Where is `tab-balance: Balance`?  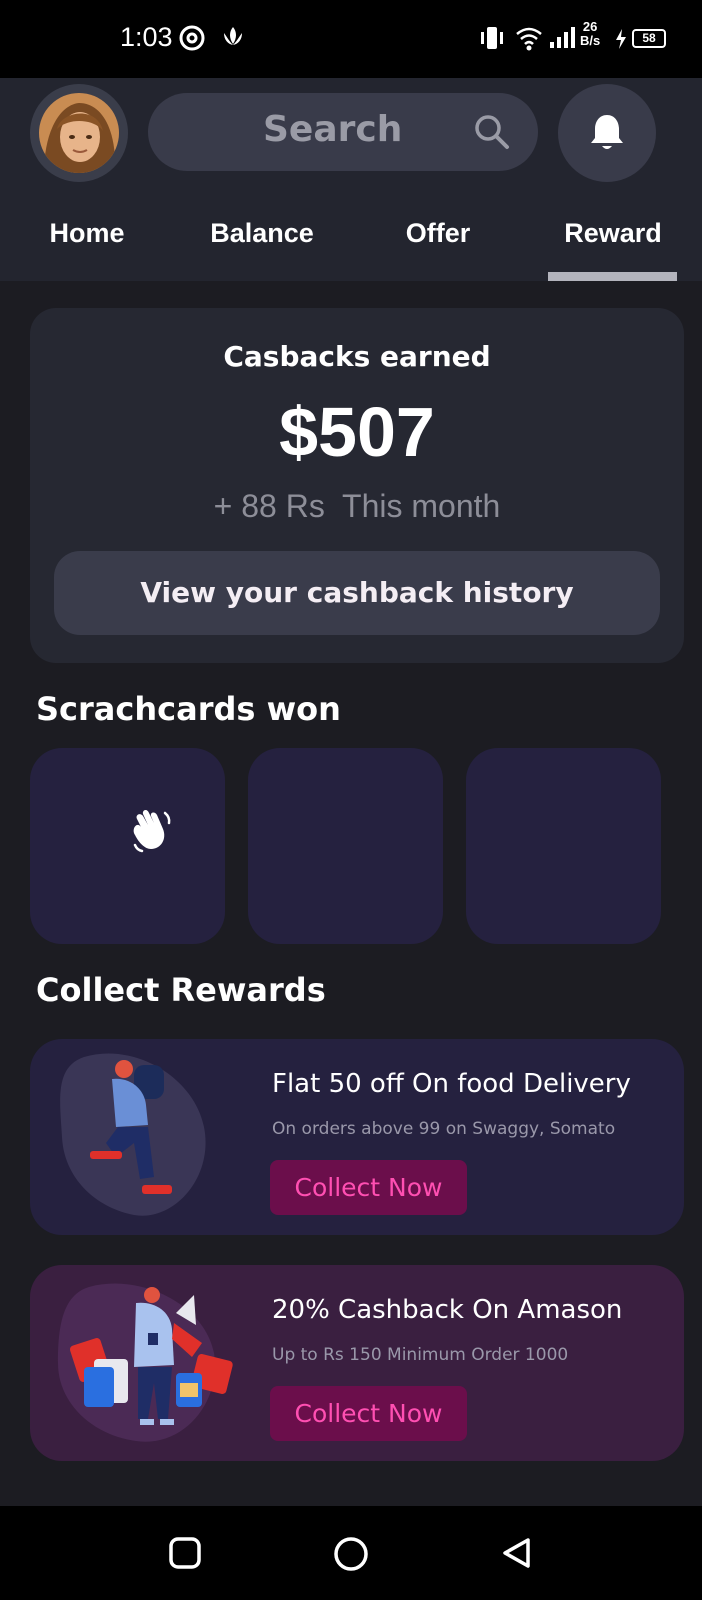
tab-balance: Balance is located at coordinates (262, 233).